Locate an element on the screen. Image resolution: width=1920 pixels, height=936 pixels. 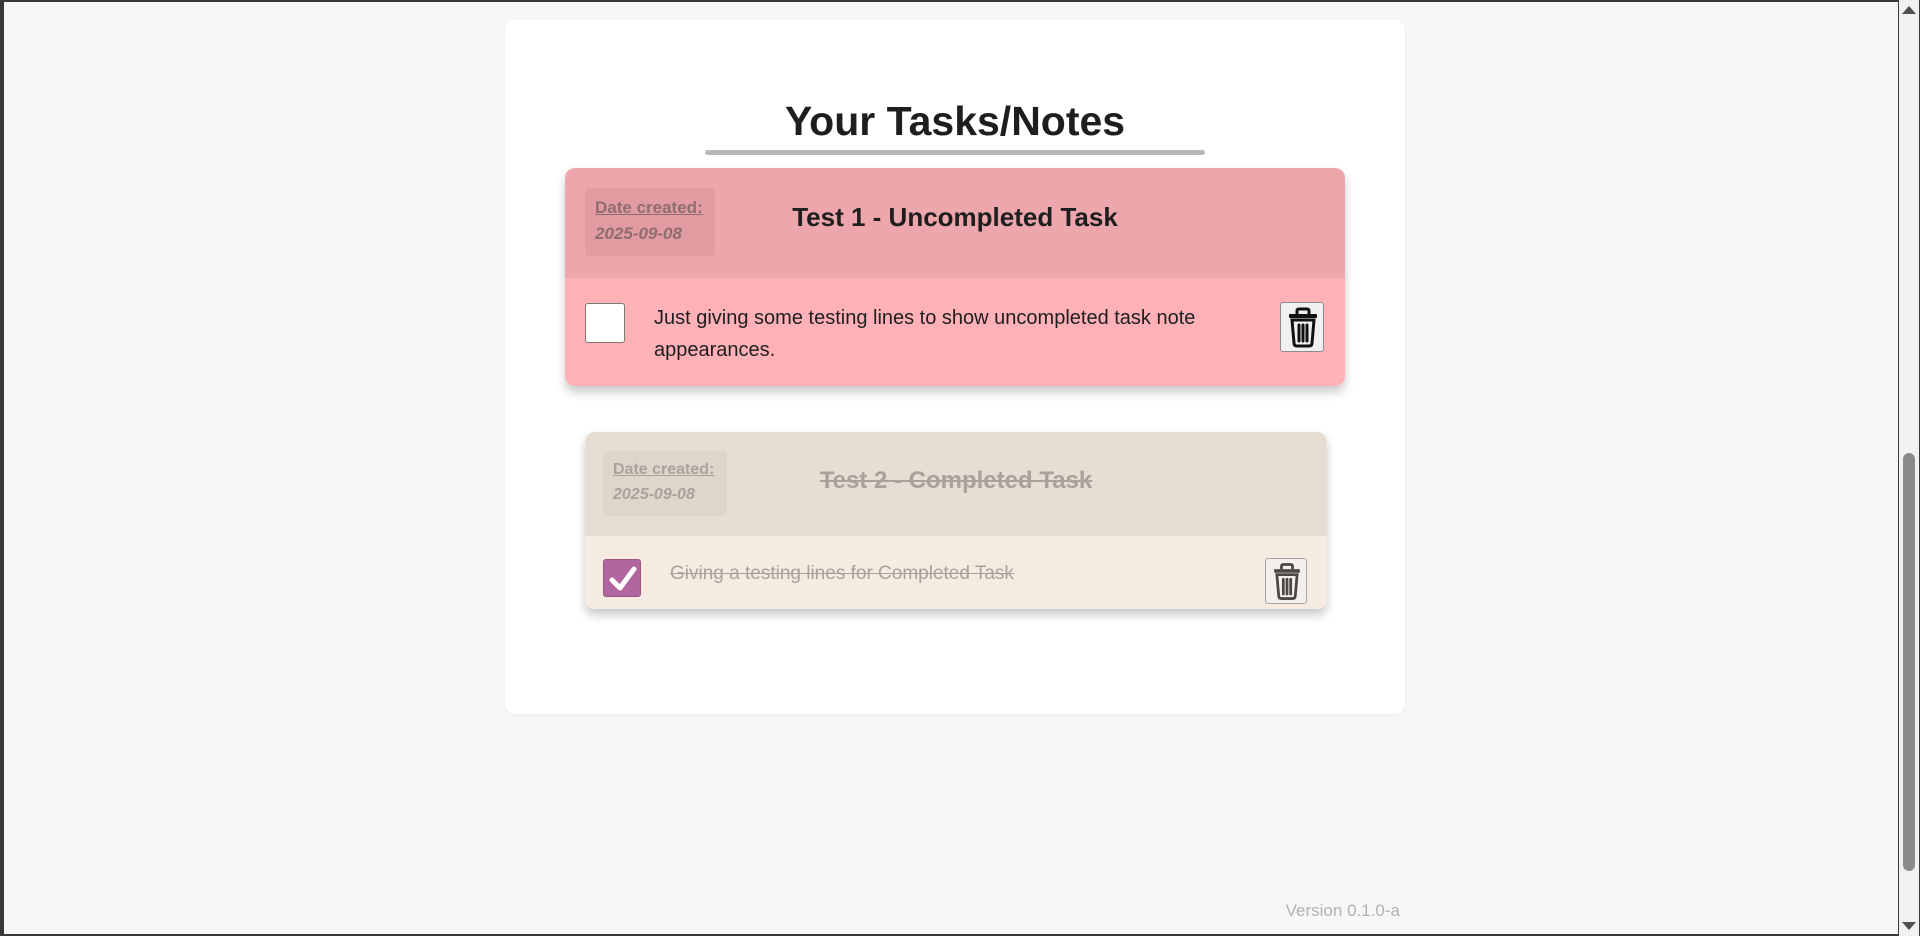
page-title: Your Tasks/Notes is located at coordinates (955, 121).